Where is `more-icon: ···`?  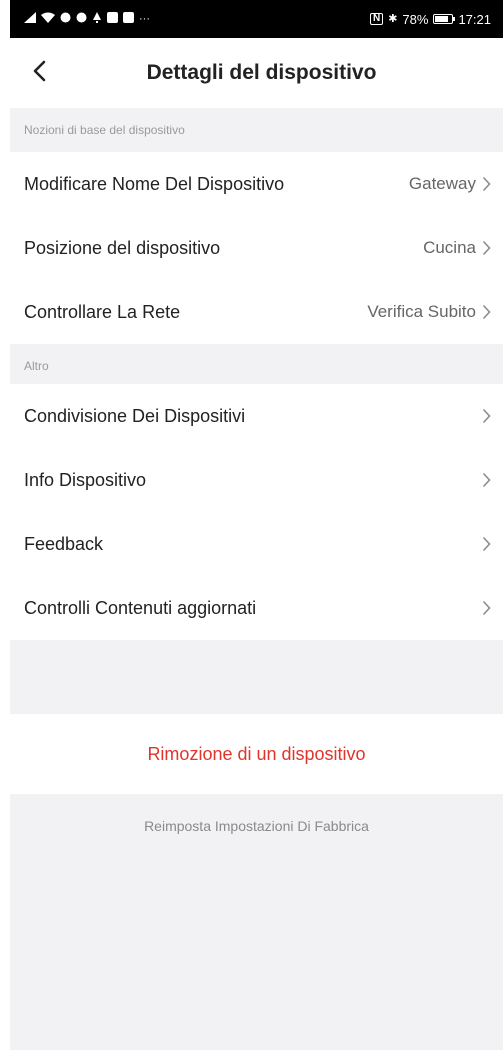
more-icon: ··· is located at coordinates (144, 18).